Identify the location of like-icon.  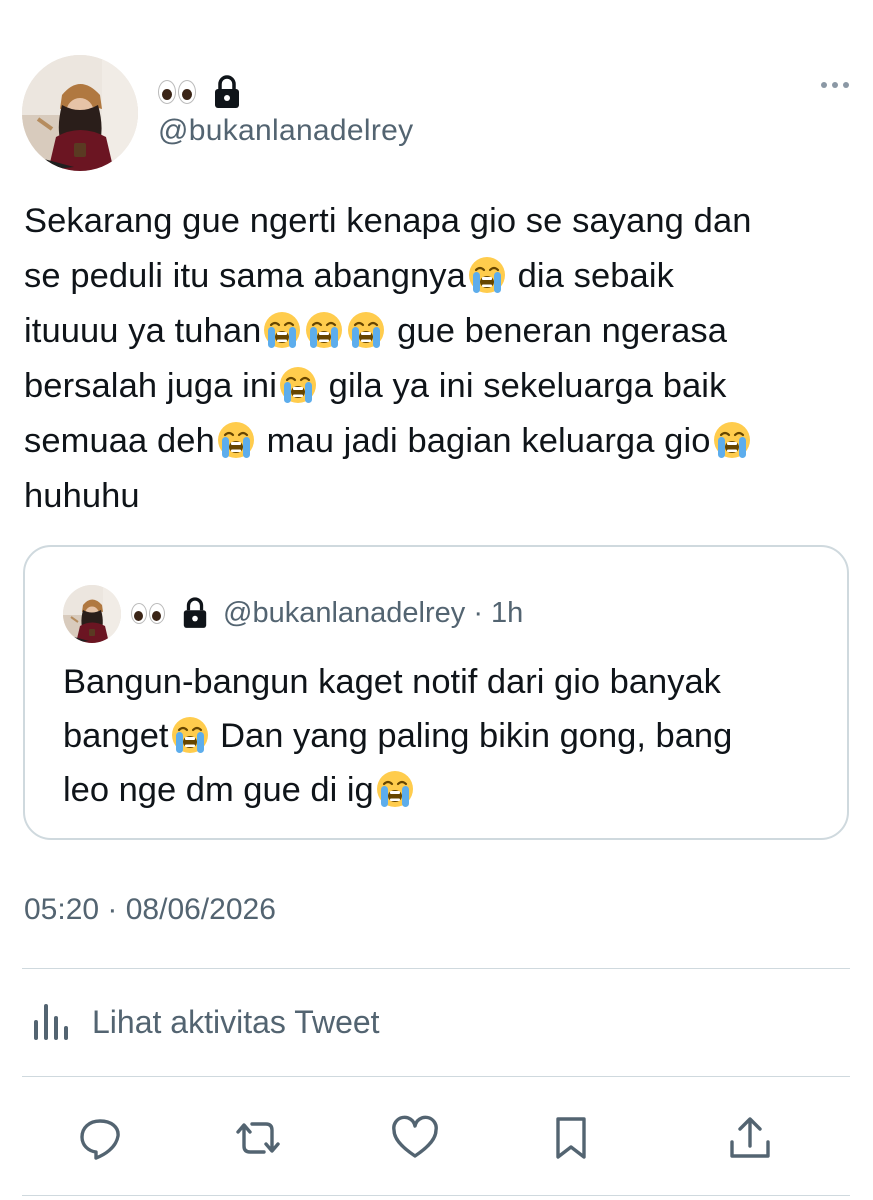
(415, 1136).